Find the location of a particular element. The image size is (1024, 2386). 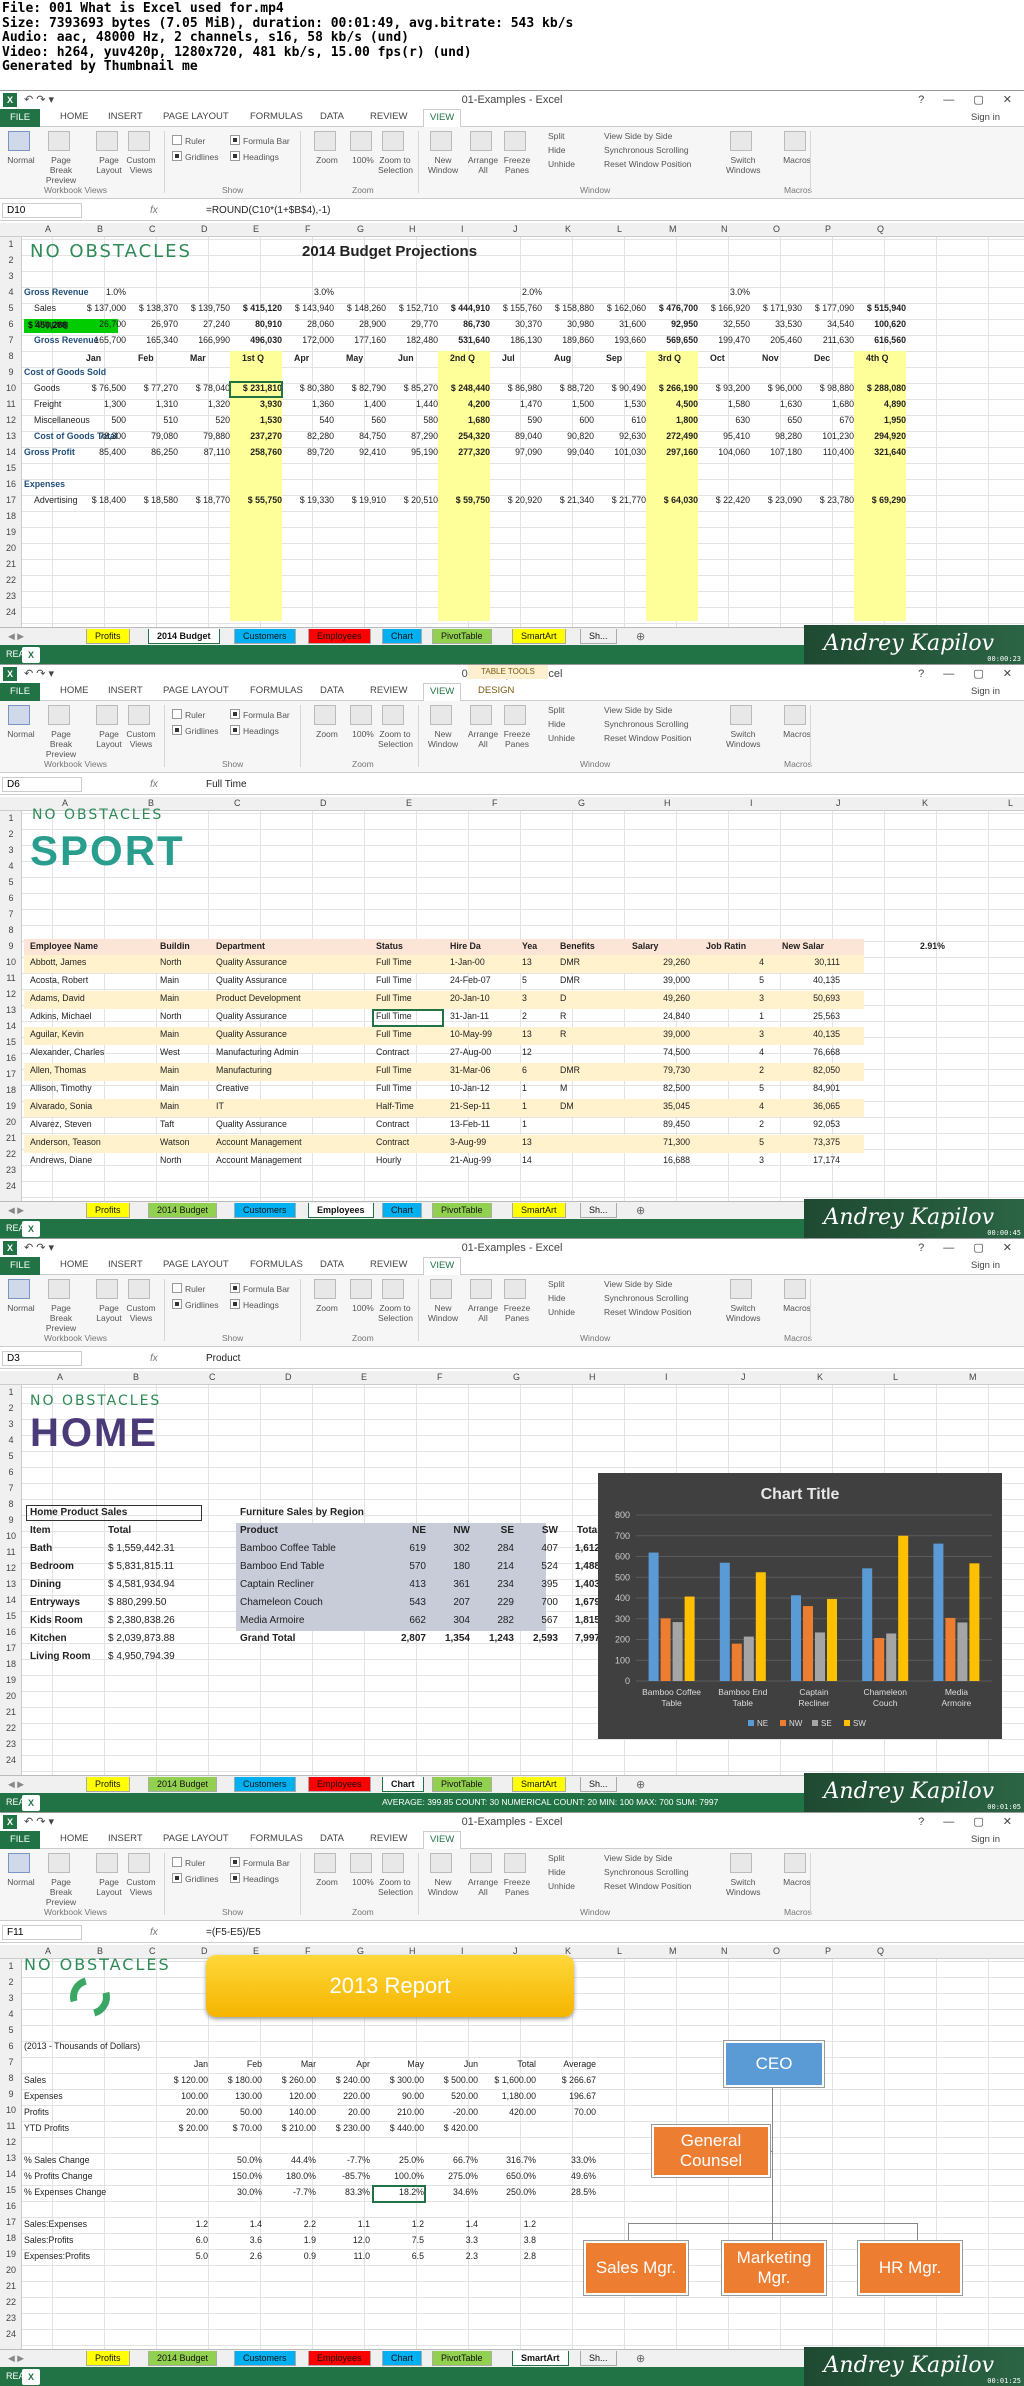

tab-view: VIEW is located at coordinates (442, 692).